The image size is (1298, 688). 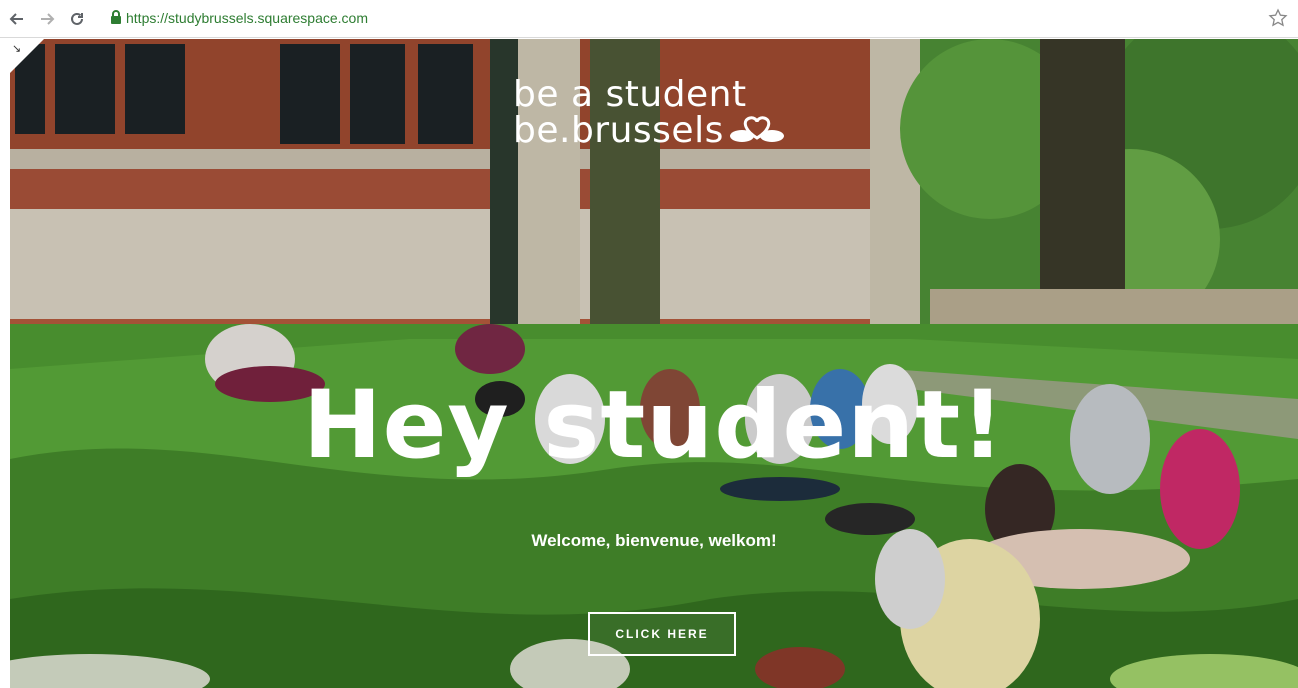 I want to click on corner-arrow-icon: ↘, so click(x=16, y=48).